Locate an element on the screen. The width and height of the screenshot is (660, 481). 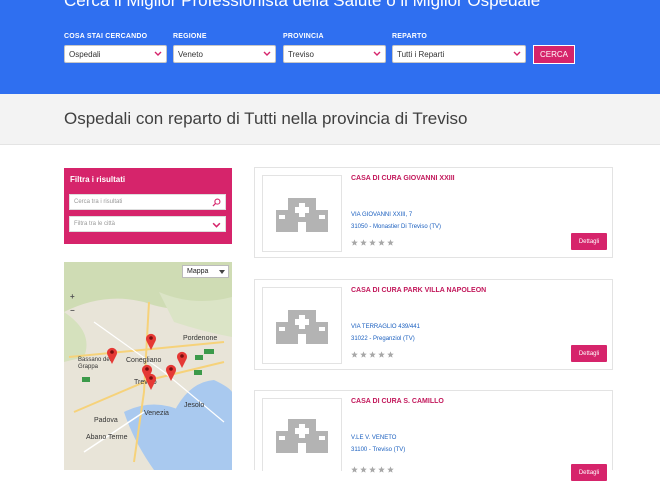
map-type-select: Mappa is located at coordinates (205, 271).